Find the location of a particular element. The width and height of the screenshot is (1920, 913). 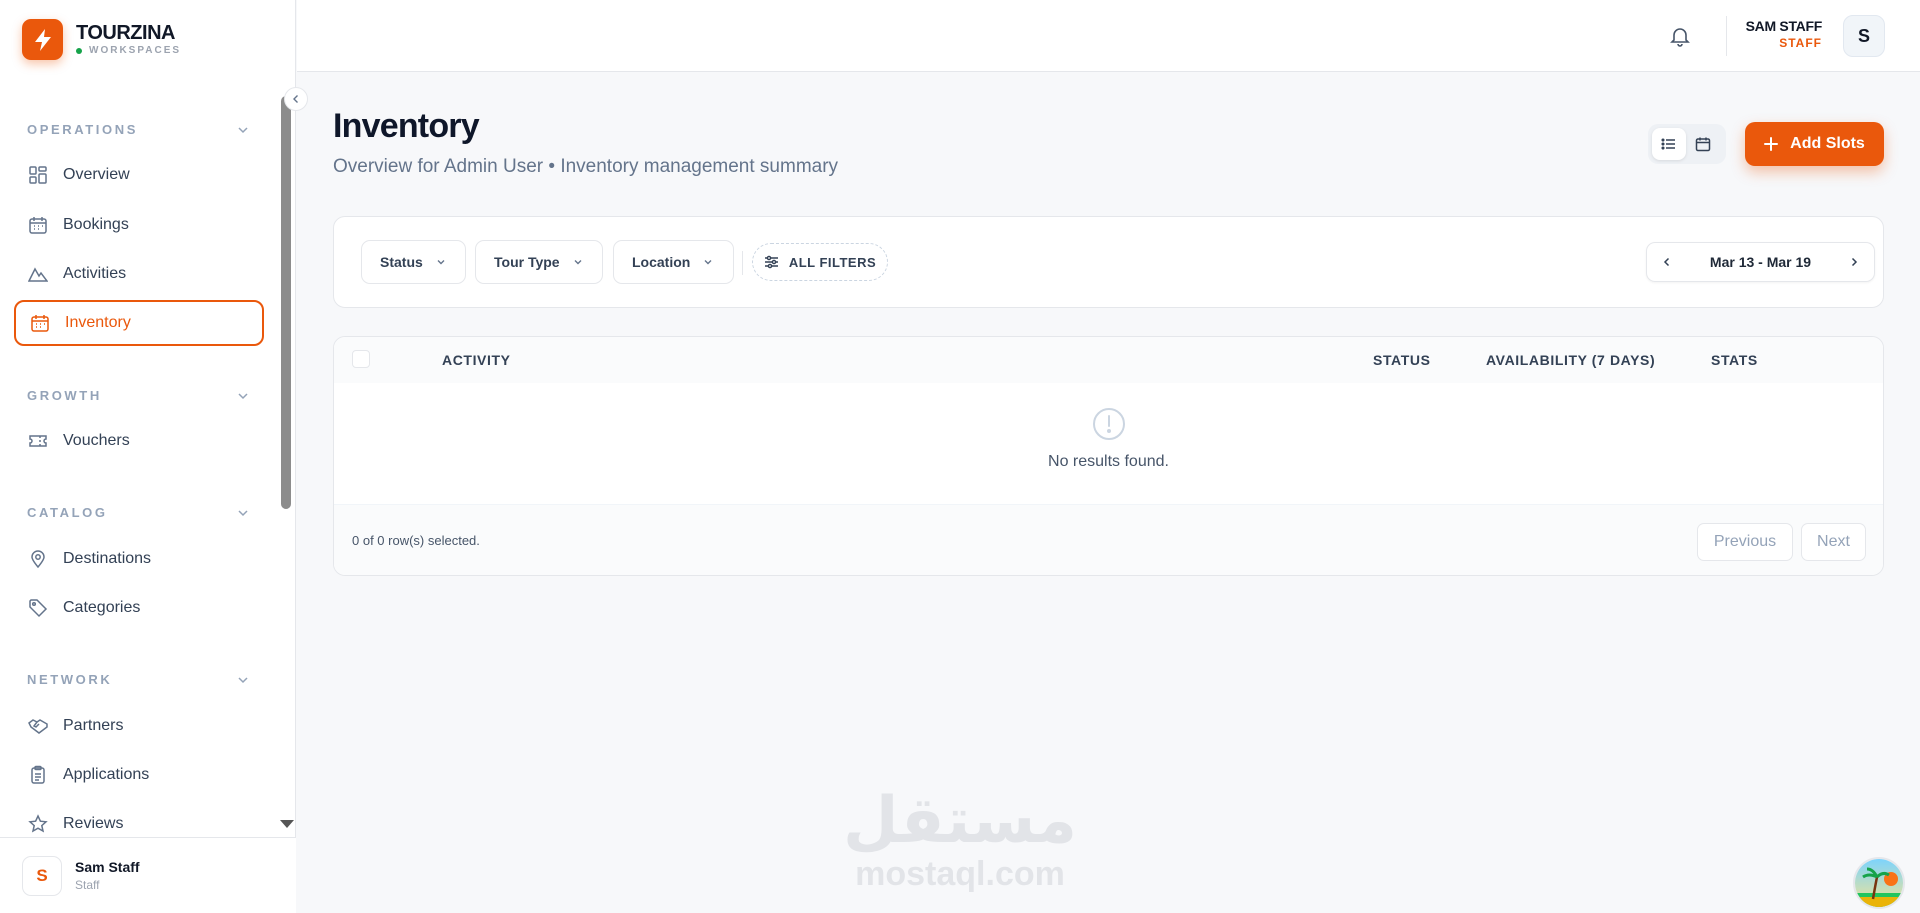

section-title: CATALOG is located at coordinates (67, 512).